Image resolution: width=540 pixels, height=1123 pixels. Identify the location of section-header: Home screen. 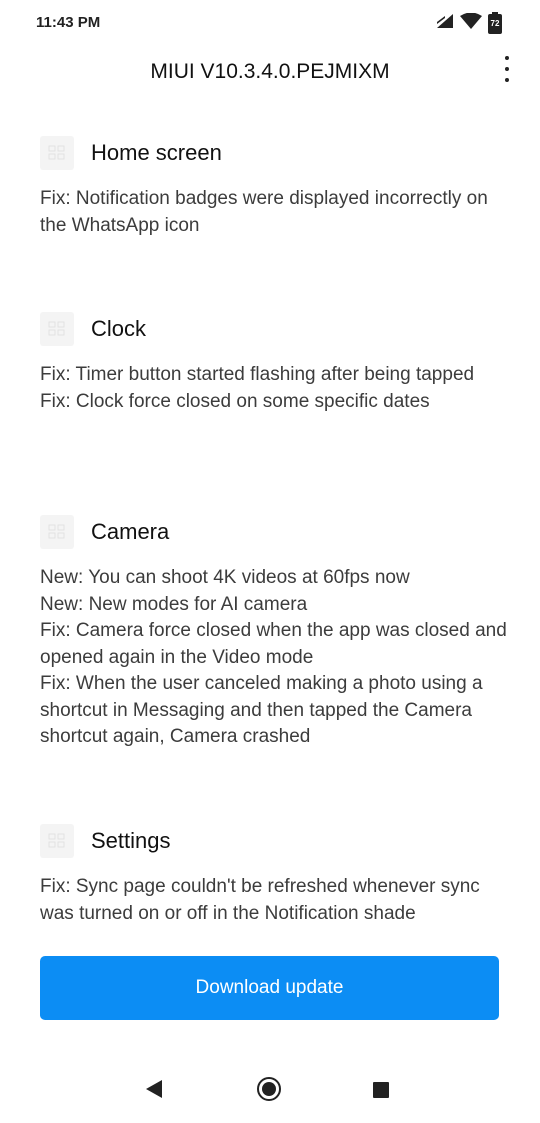
(275, 153).